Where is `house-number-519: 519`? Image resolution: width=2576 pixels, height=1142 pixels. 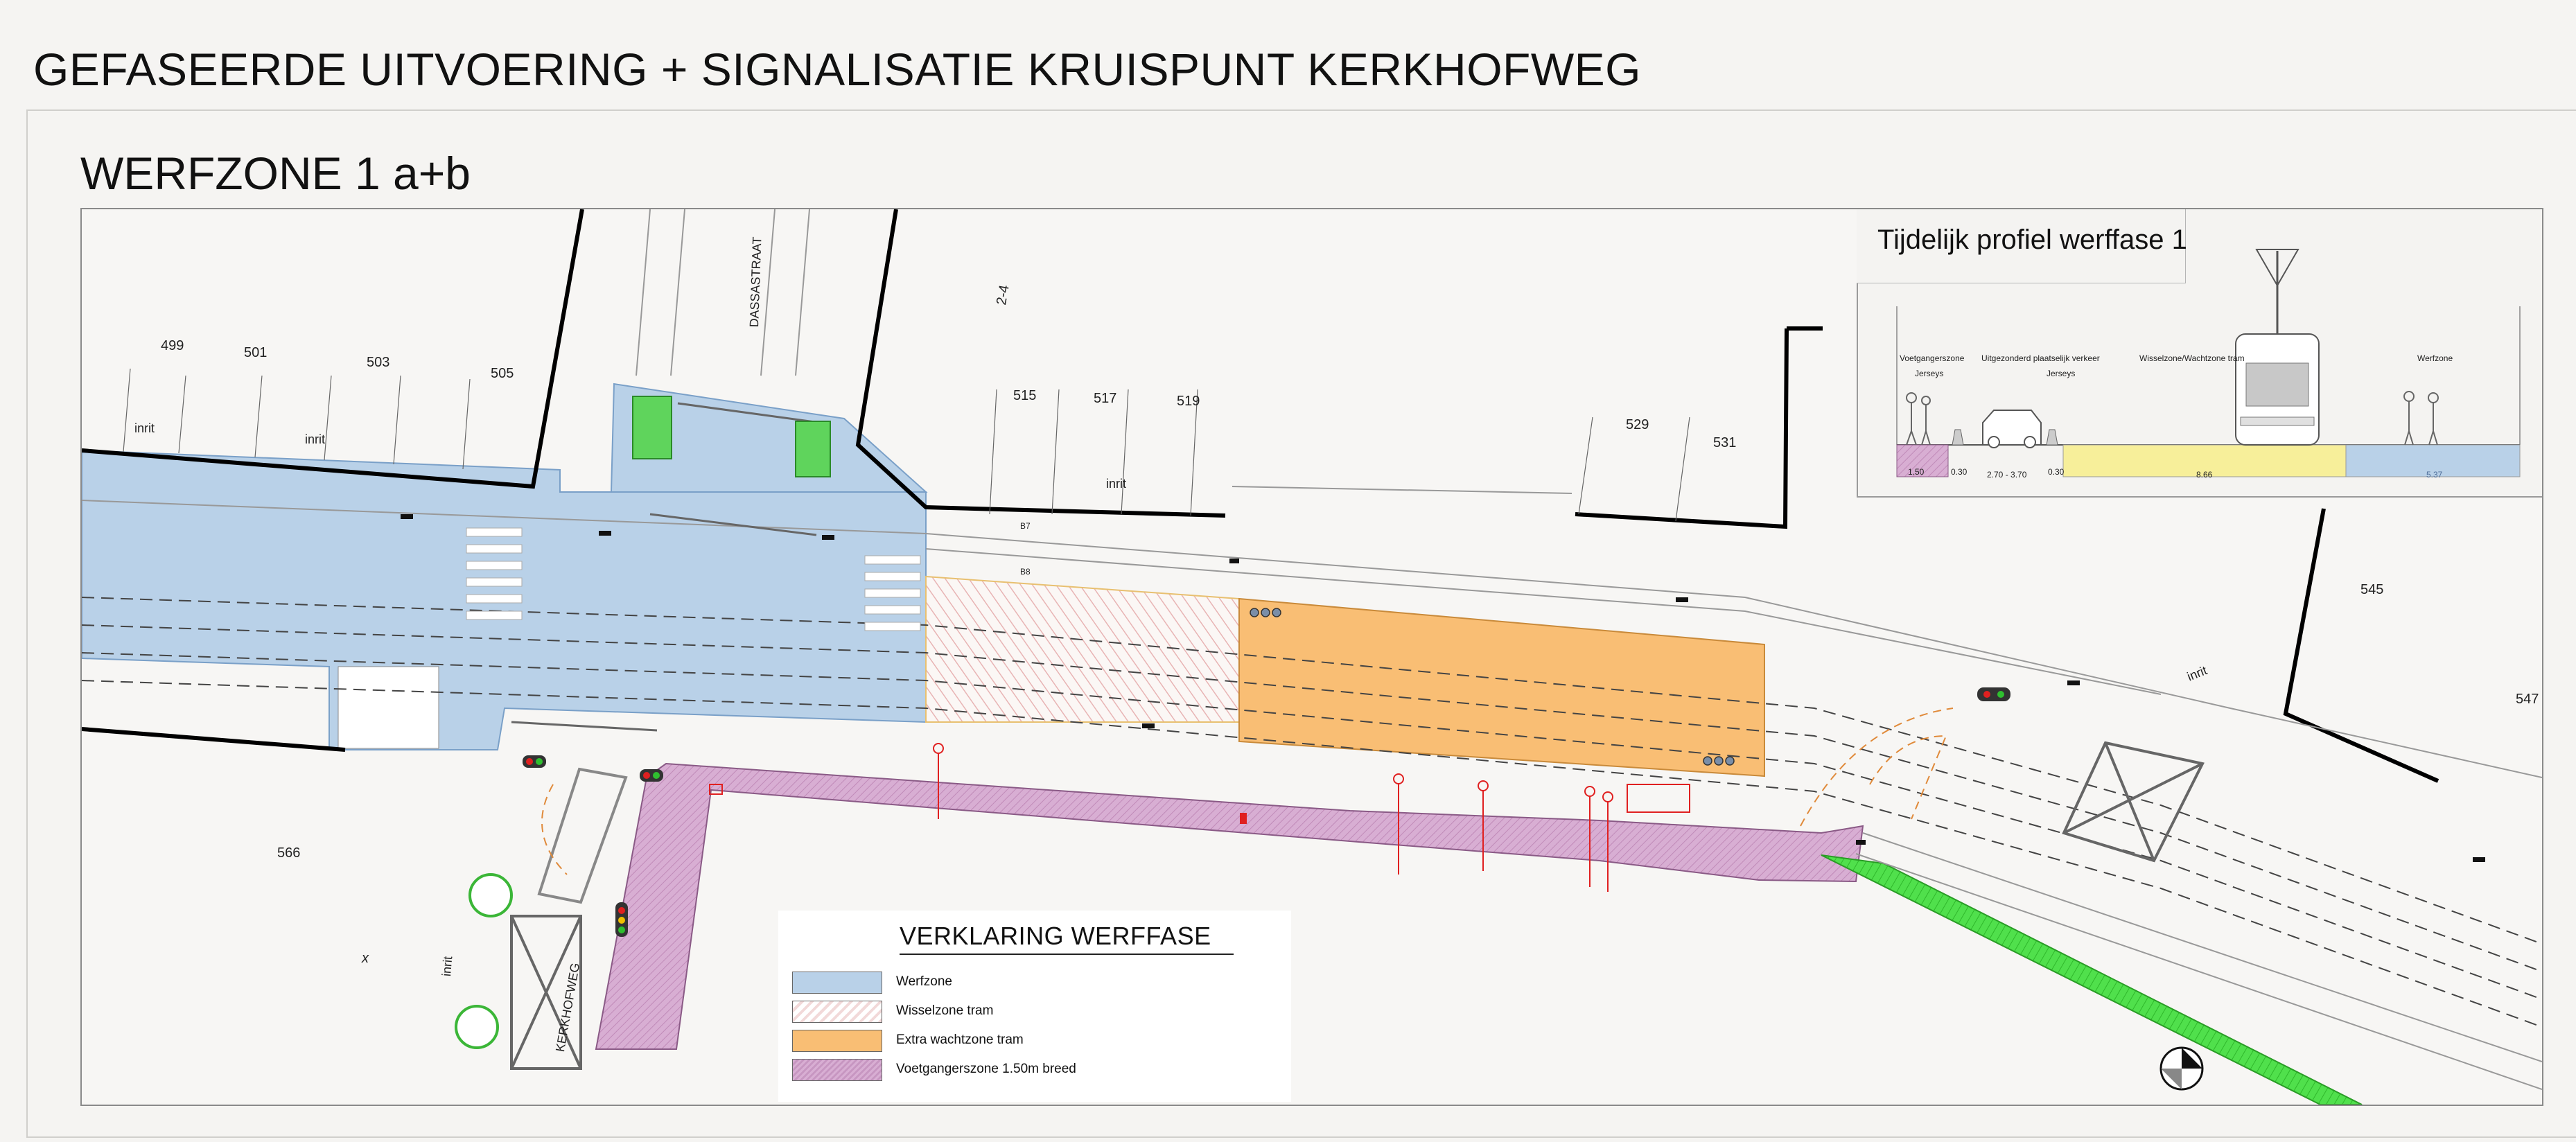
house-number-519: 519 is located at coordinates (1188, 401).